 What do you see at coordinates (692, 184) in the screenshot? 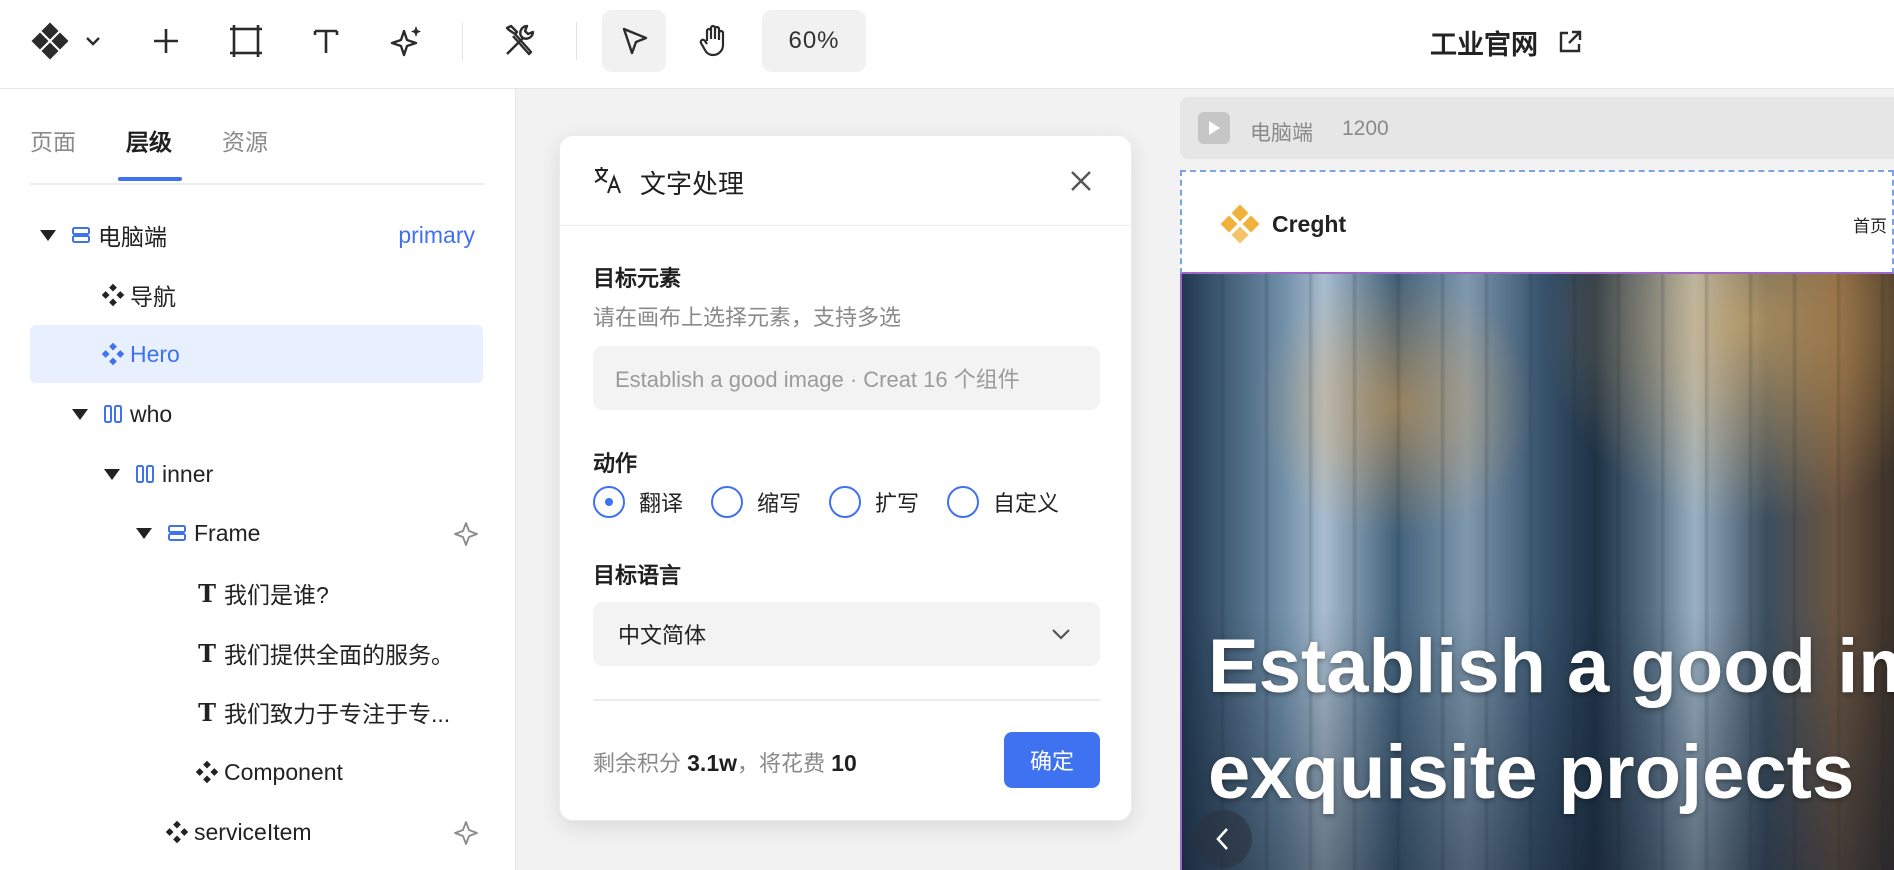
I see `dialog-title: 文字处理` at bounding box center [692, 184].